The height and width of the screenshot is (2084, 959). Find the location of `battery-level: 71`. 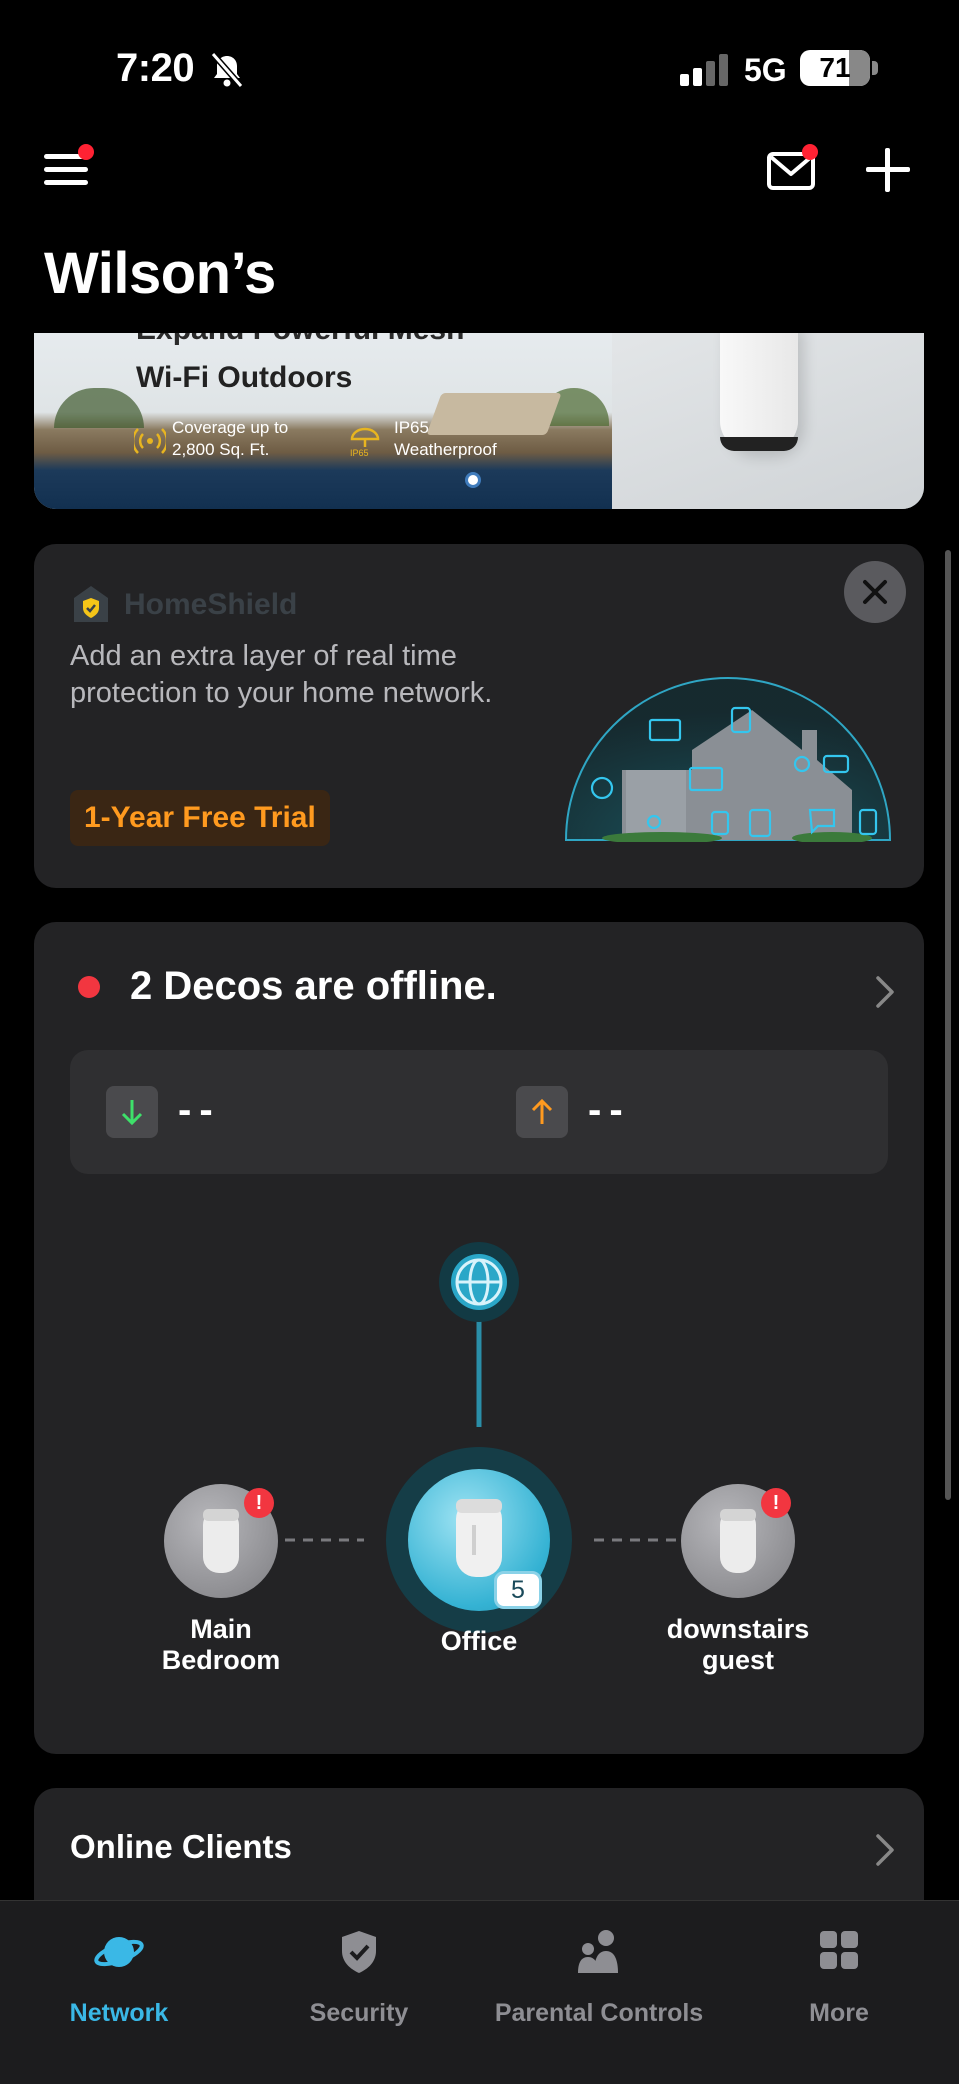

battery-level: 71 is located at coordinates (835, 67).